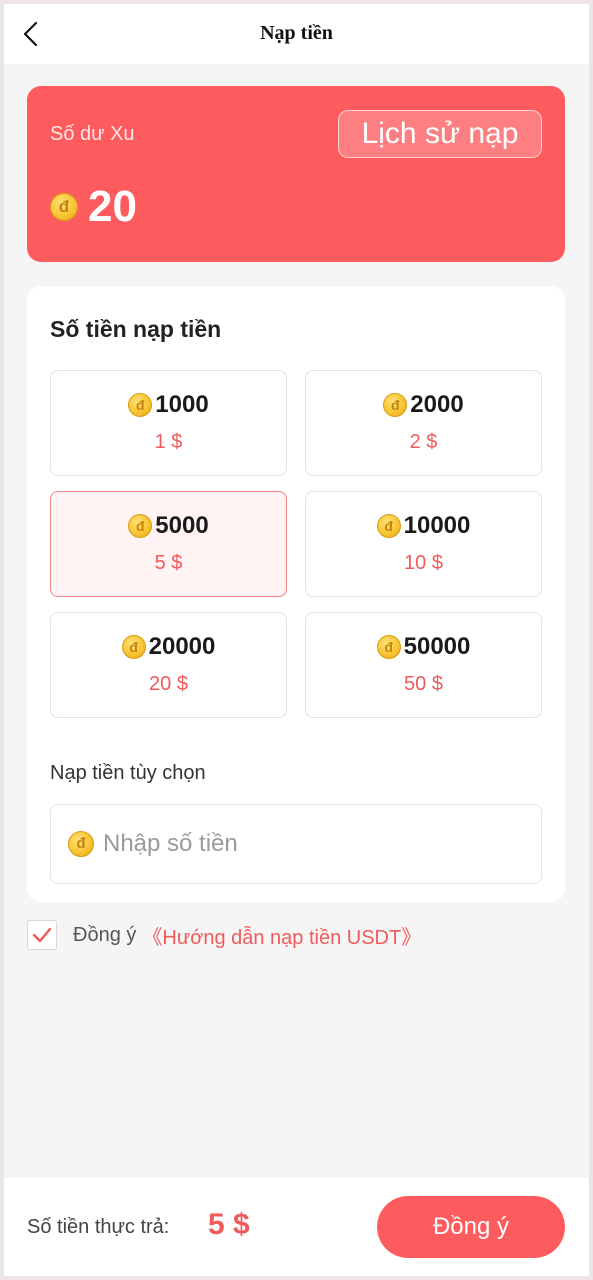 The image size is (593, 1280). I want to click on balance-label: Số dư Xu, so click(92, 134).